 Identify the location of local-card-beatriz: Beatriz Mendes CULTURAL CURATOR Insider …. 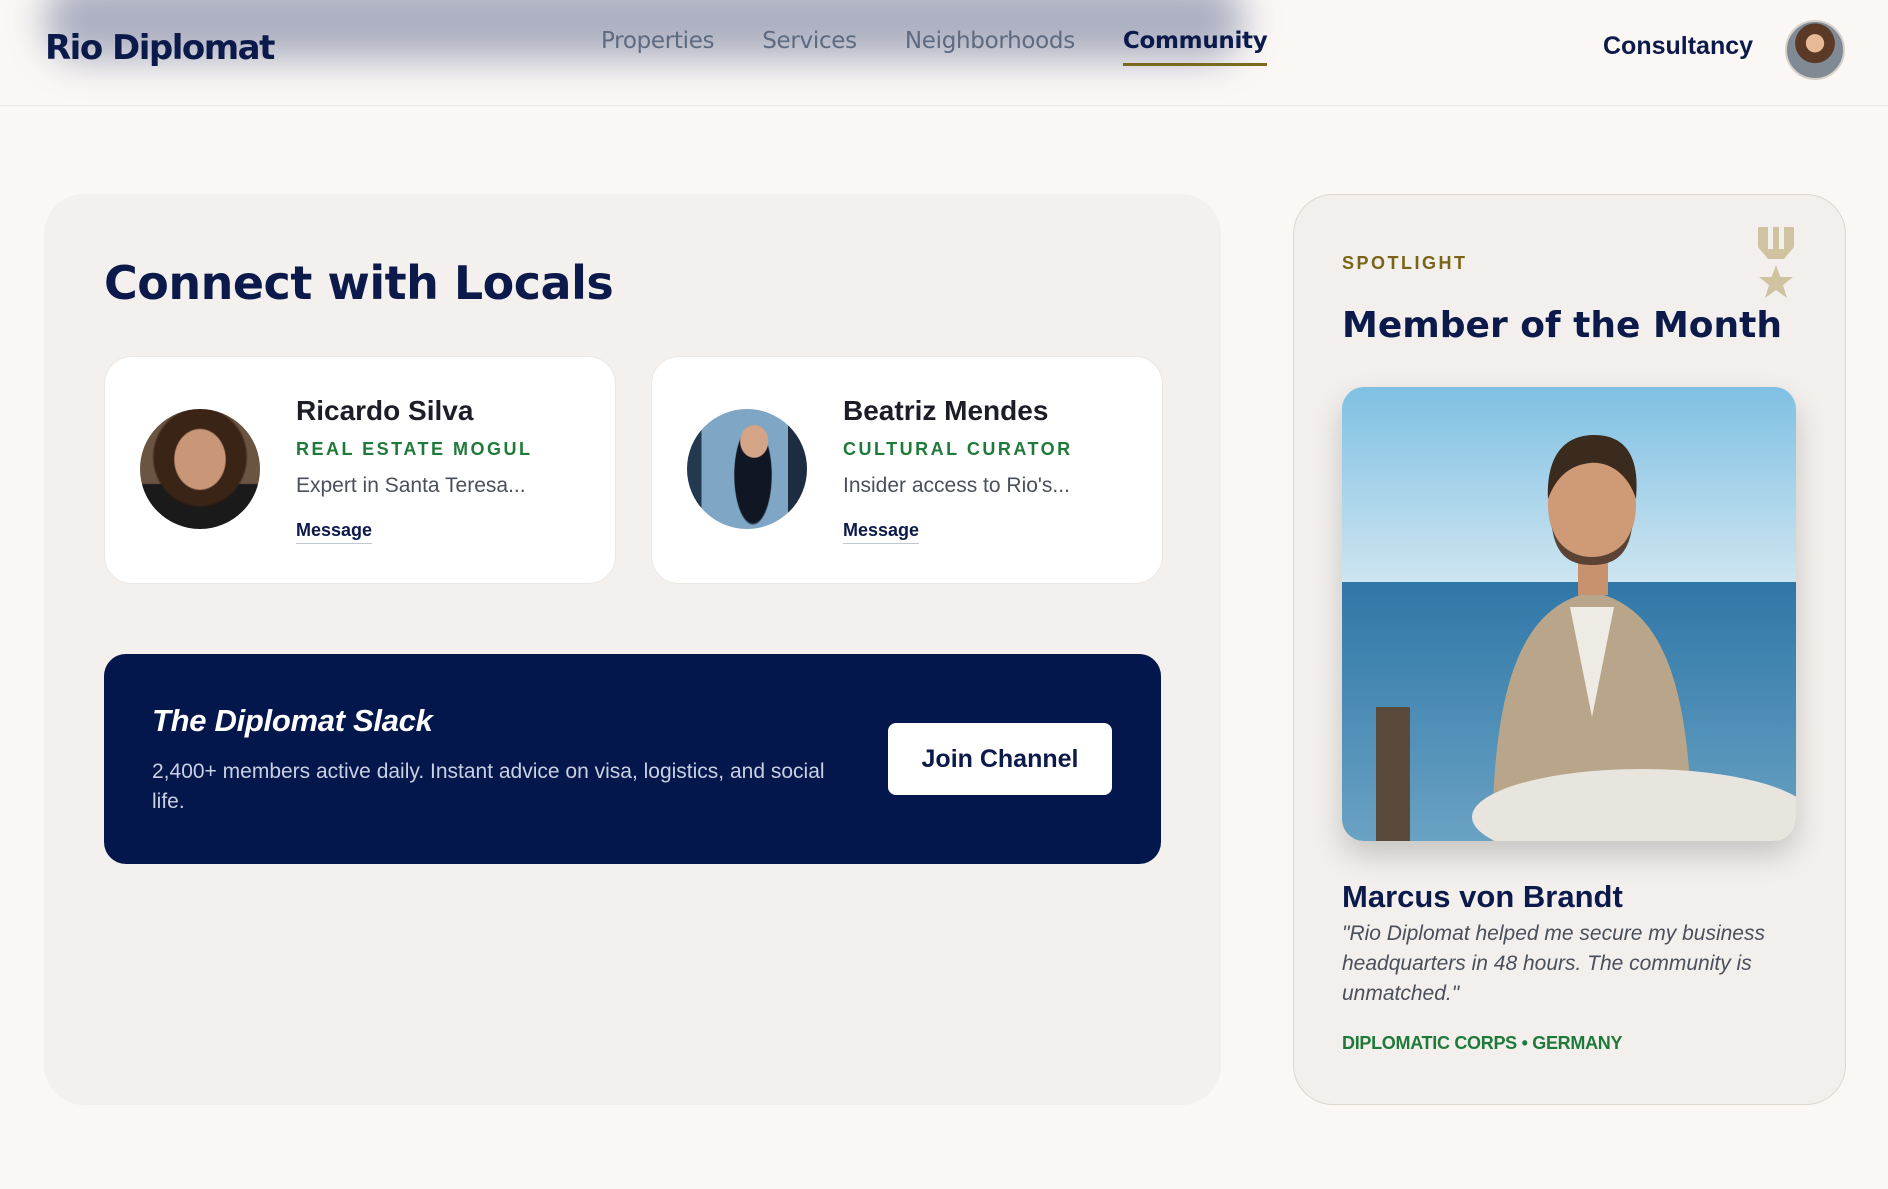
(907, 470).